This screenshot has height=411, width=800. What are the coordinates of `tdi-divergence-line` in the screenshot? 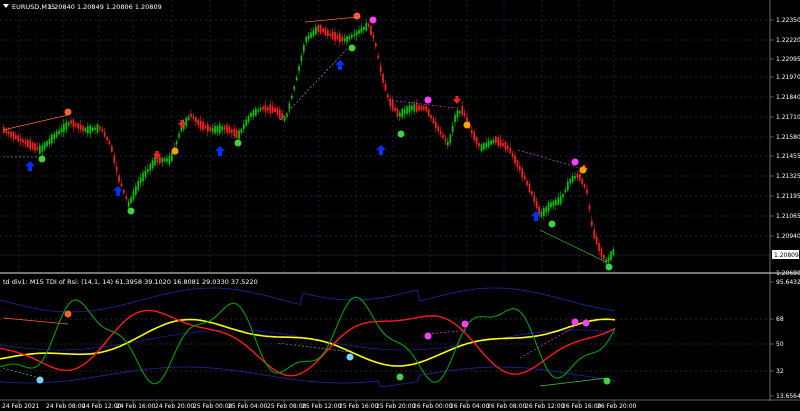 It's located at (21, 373).